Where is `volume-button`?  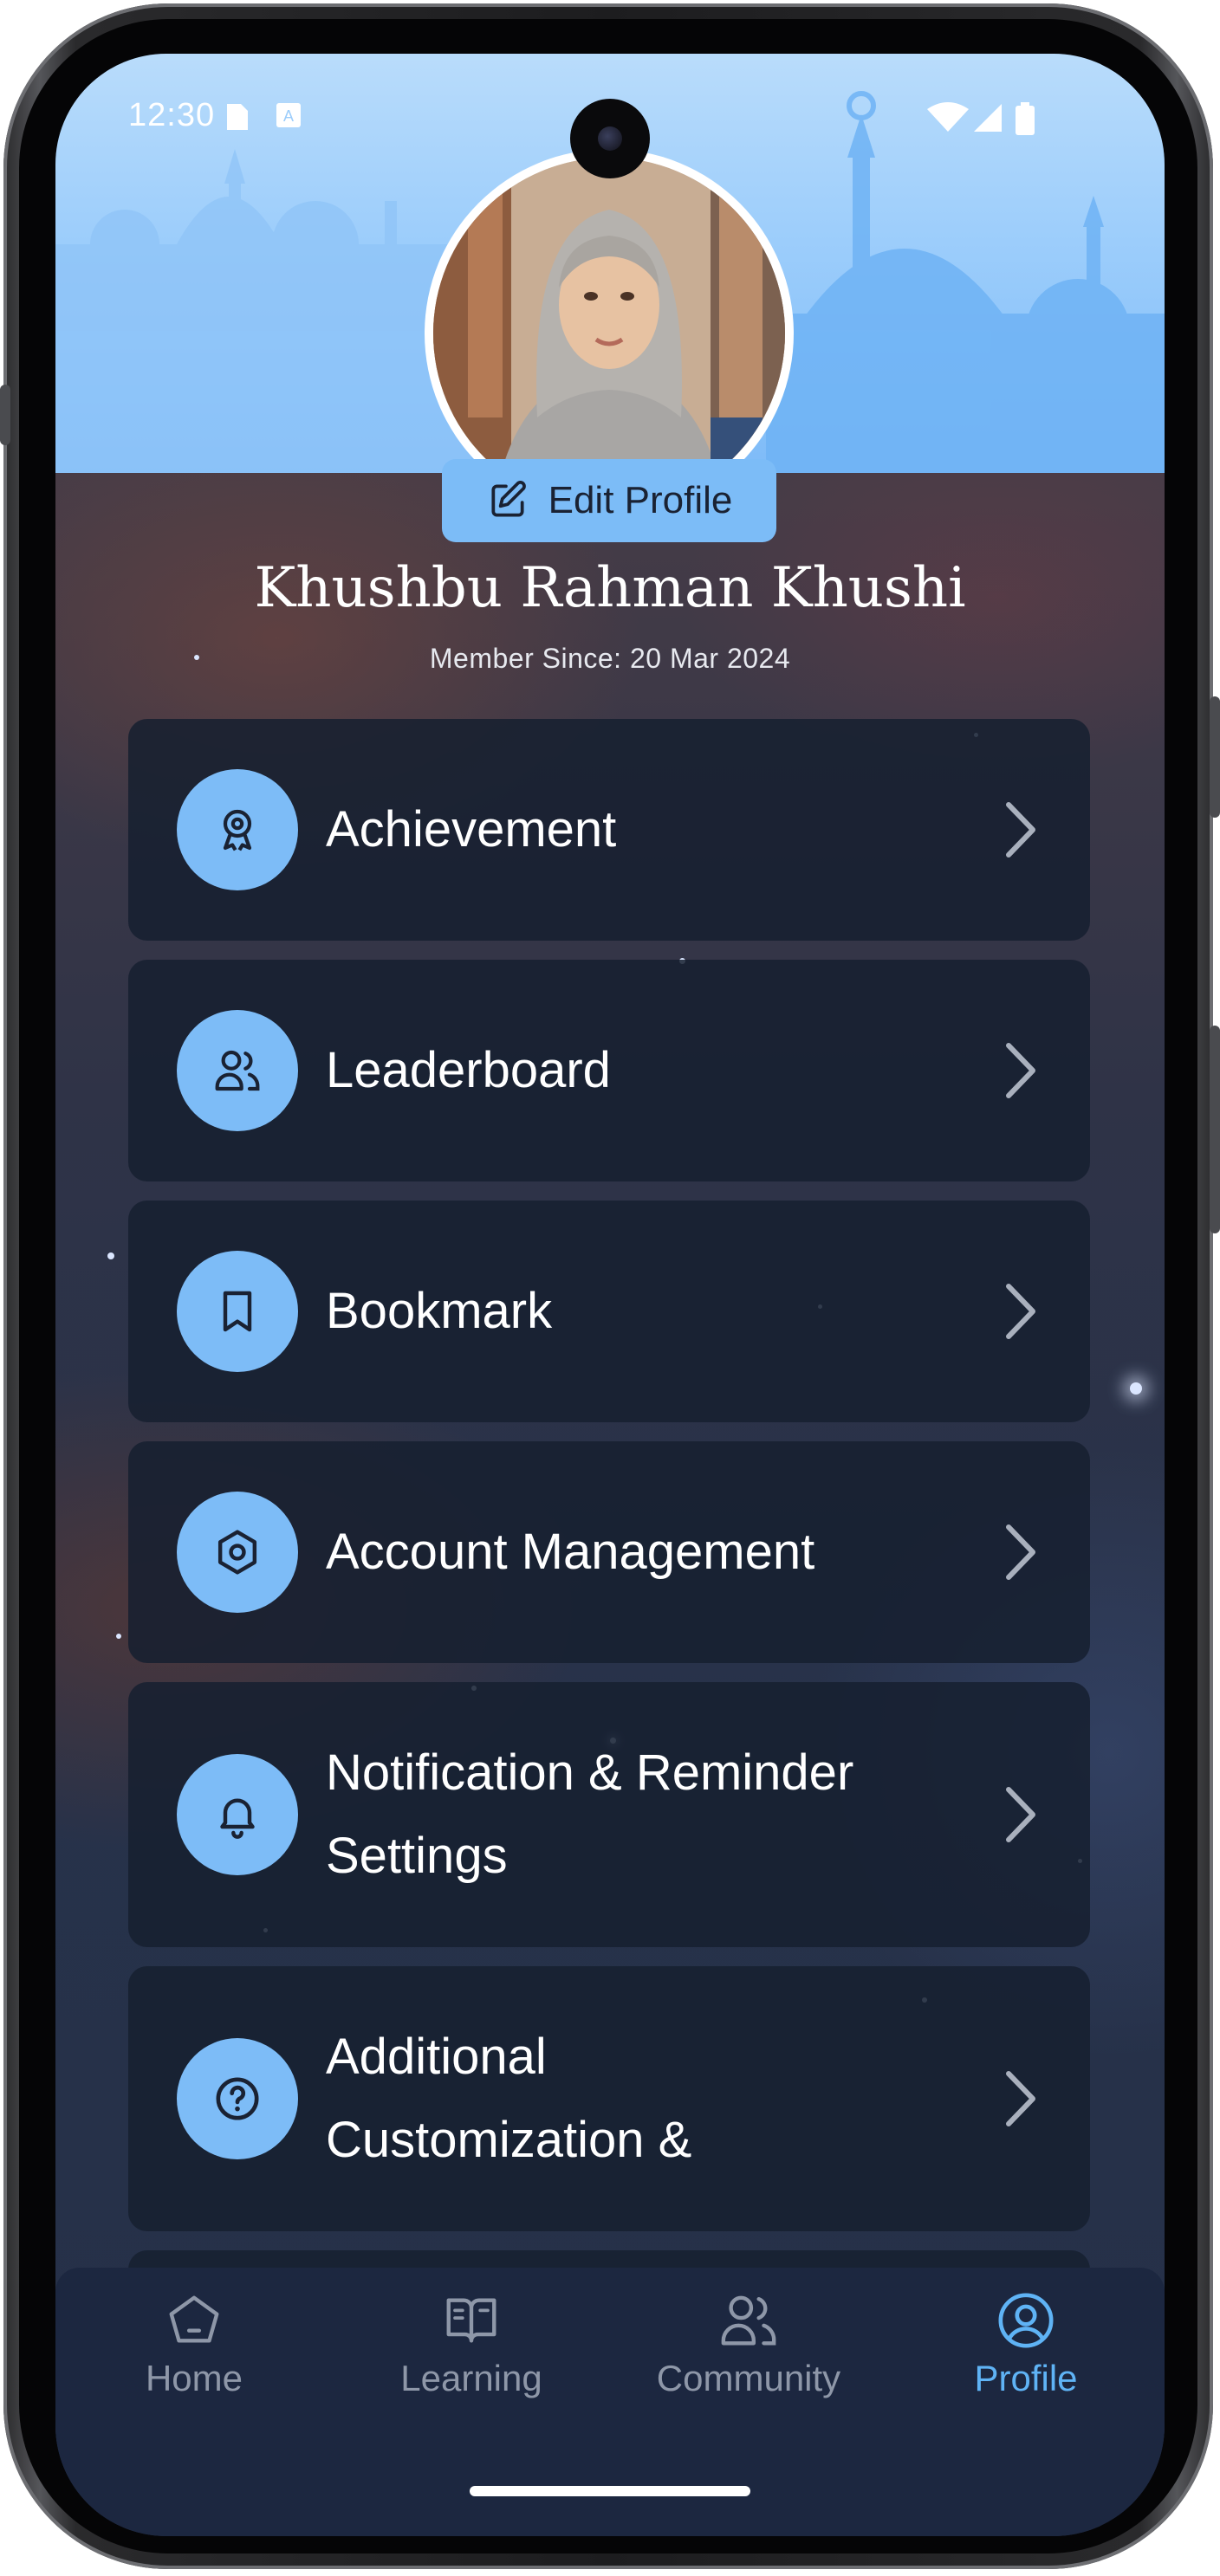
volume-button is located at coordinates (1215, 1129).